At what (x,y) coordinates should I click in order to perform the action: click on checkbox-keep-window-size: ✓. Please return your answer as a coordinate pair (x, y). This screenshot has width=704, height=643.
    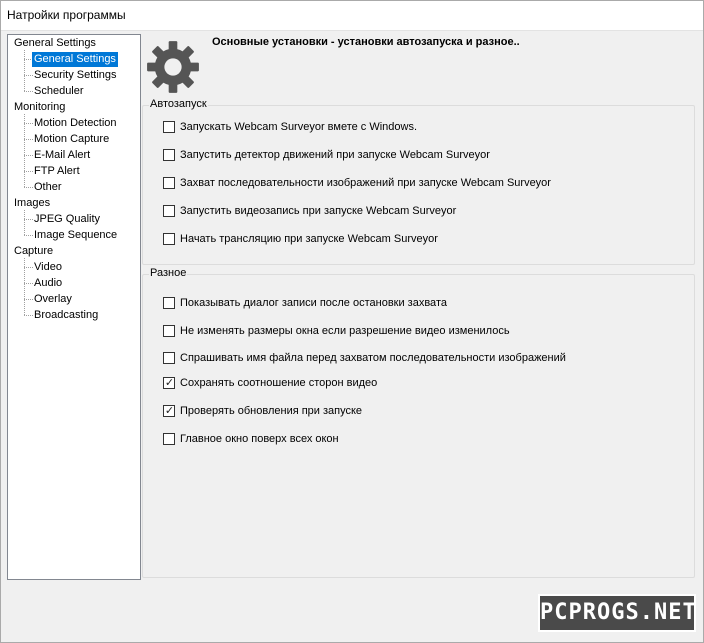
    Looking at the image, I should click on (169, 331).